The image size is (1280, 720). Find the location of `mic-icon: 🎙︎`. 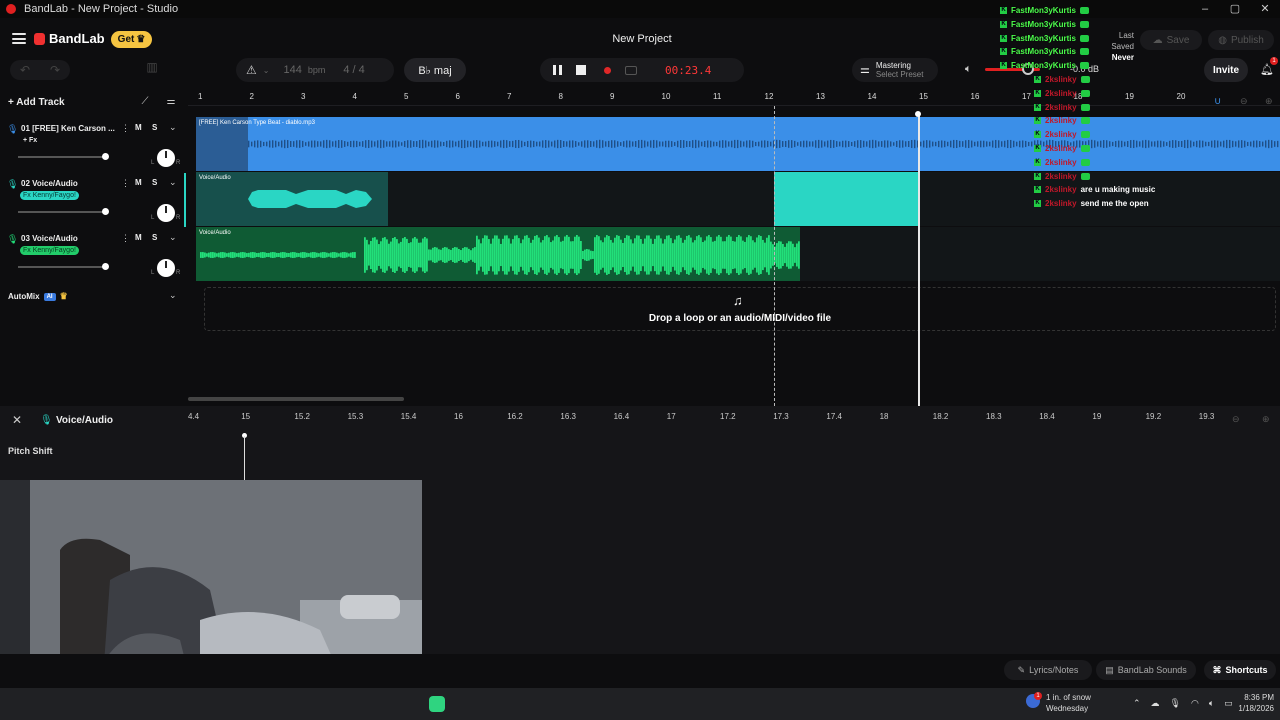

mic-icon: 🎙︎ is located at coordinates (1175, 703).